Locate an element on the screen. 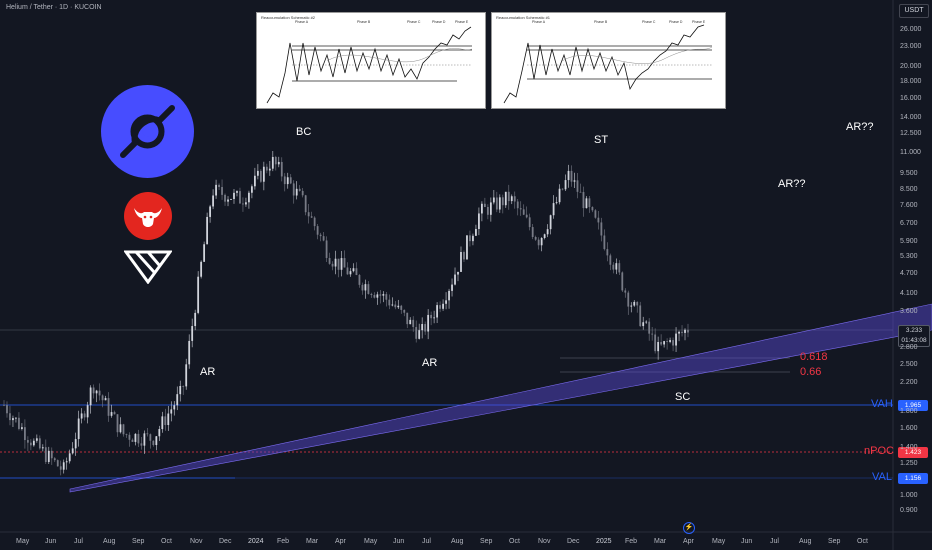  x-tick-label: 2024 is located at coordinates (256, 541).